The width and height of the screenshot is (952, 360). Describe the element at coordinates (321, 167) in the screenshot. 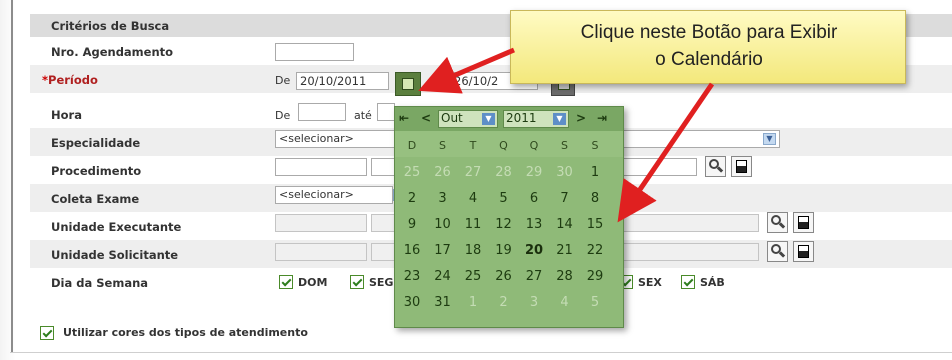

I see `procedimento-code-input` at that location.